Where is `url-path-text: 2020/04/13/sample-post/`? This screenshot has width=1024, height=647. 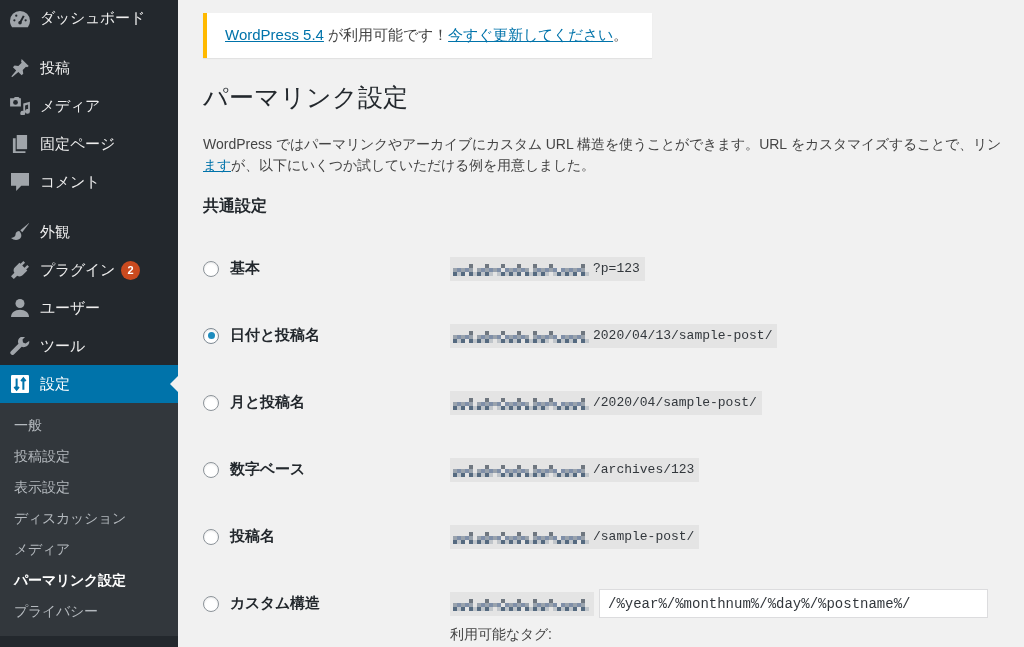
url-path-text: 2020/04/13/sample-post/ is located at coordinates (683, 335).